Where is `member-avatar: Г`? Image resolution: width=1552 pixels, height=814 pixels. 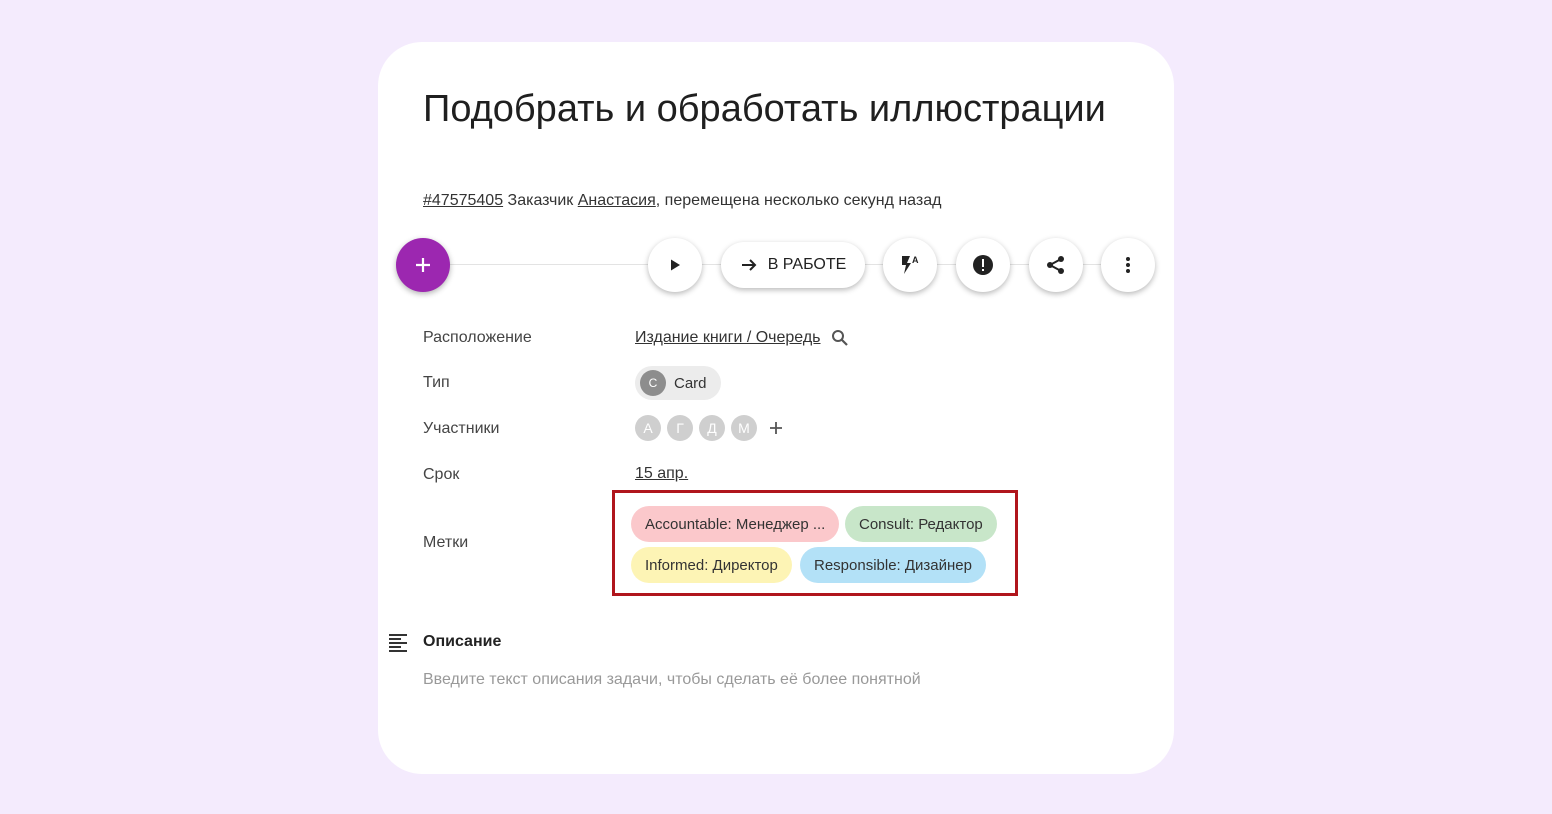 member-avatar: Г is located at coordinates (680, 428).